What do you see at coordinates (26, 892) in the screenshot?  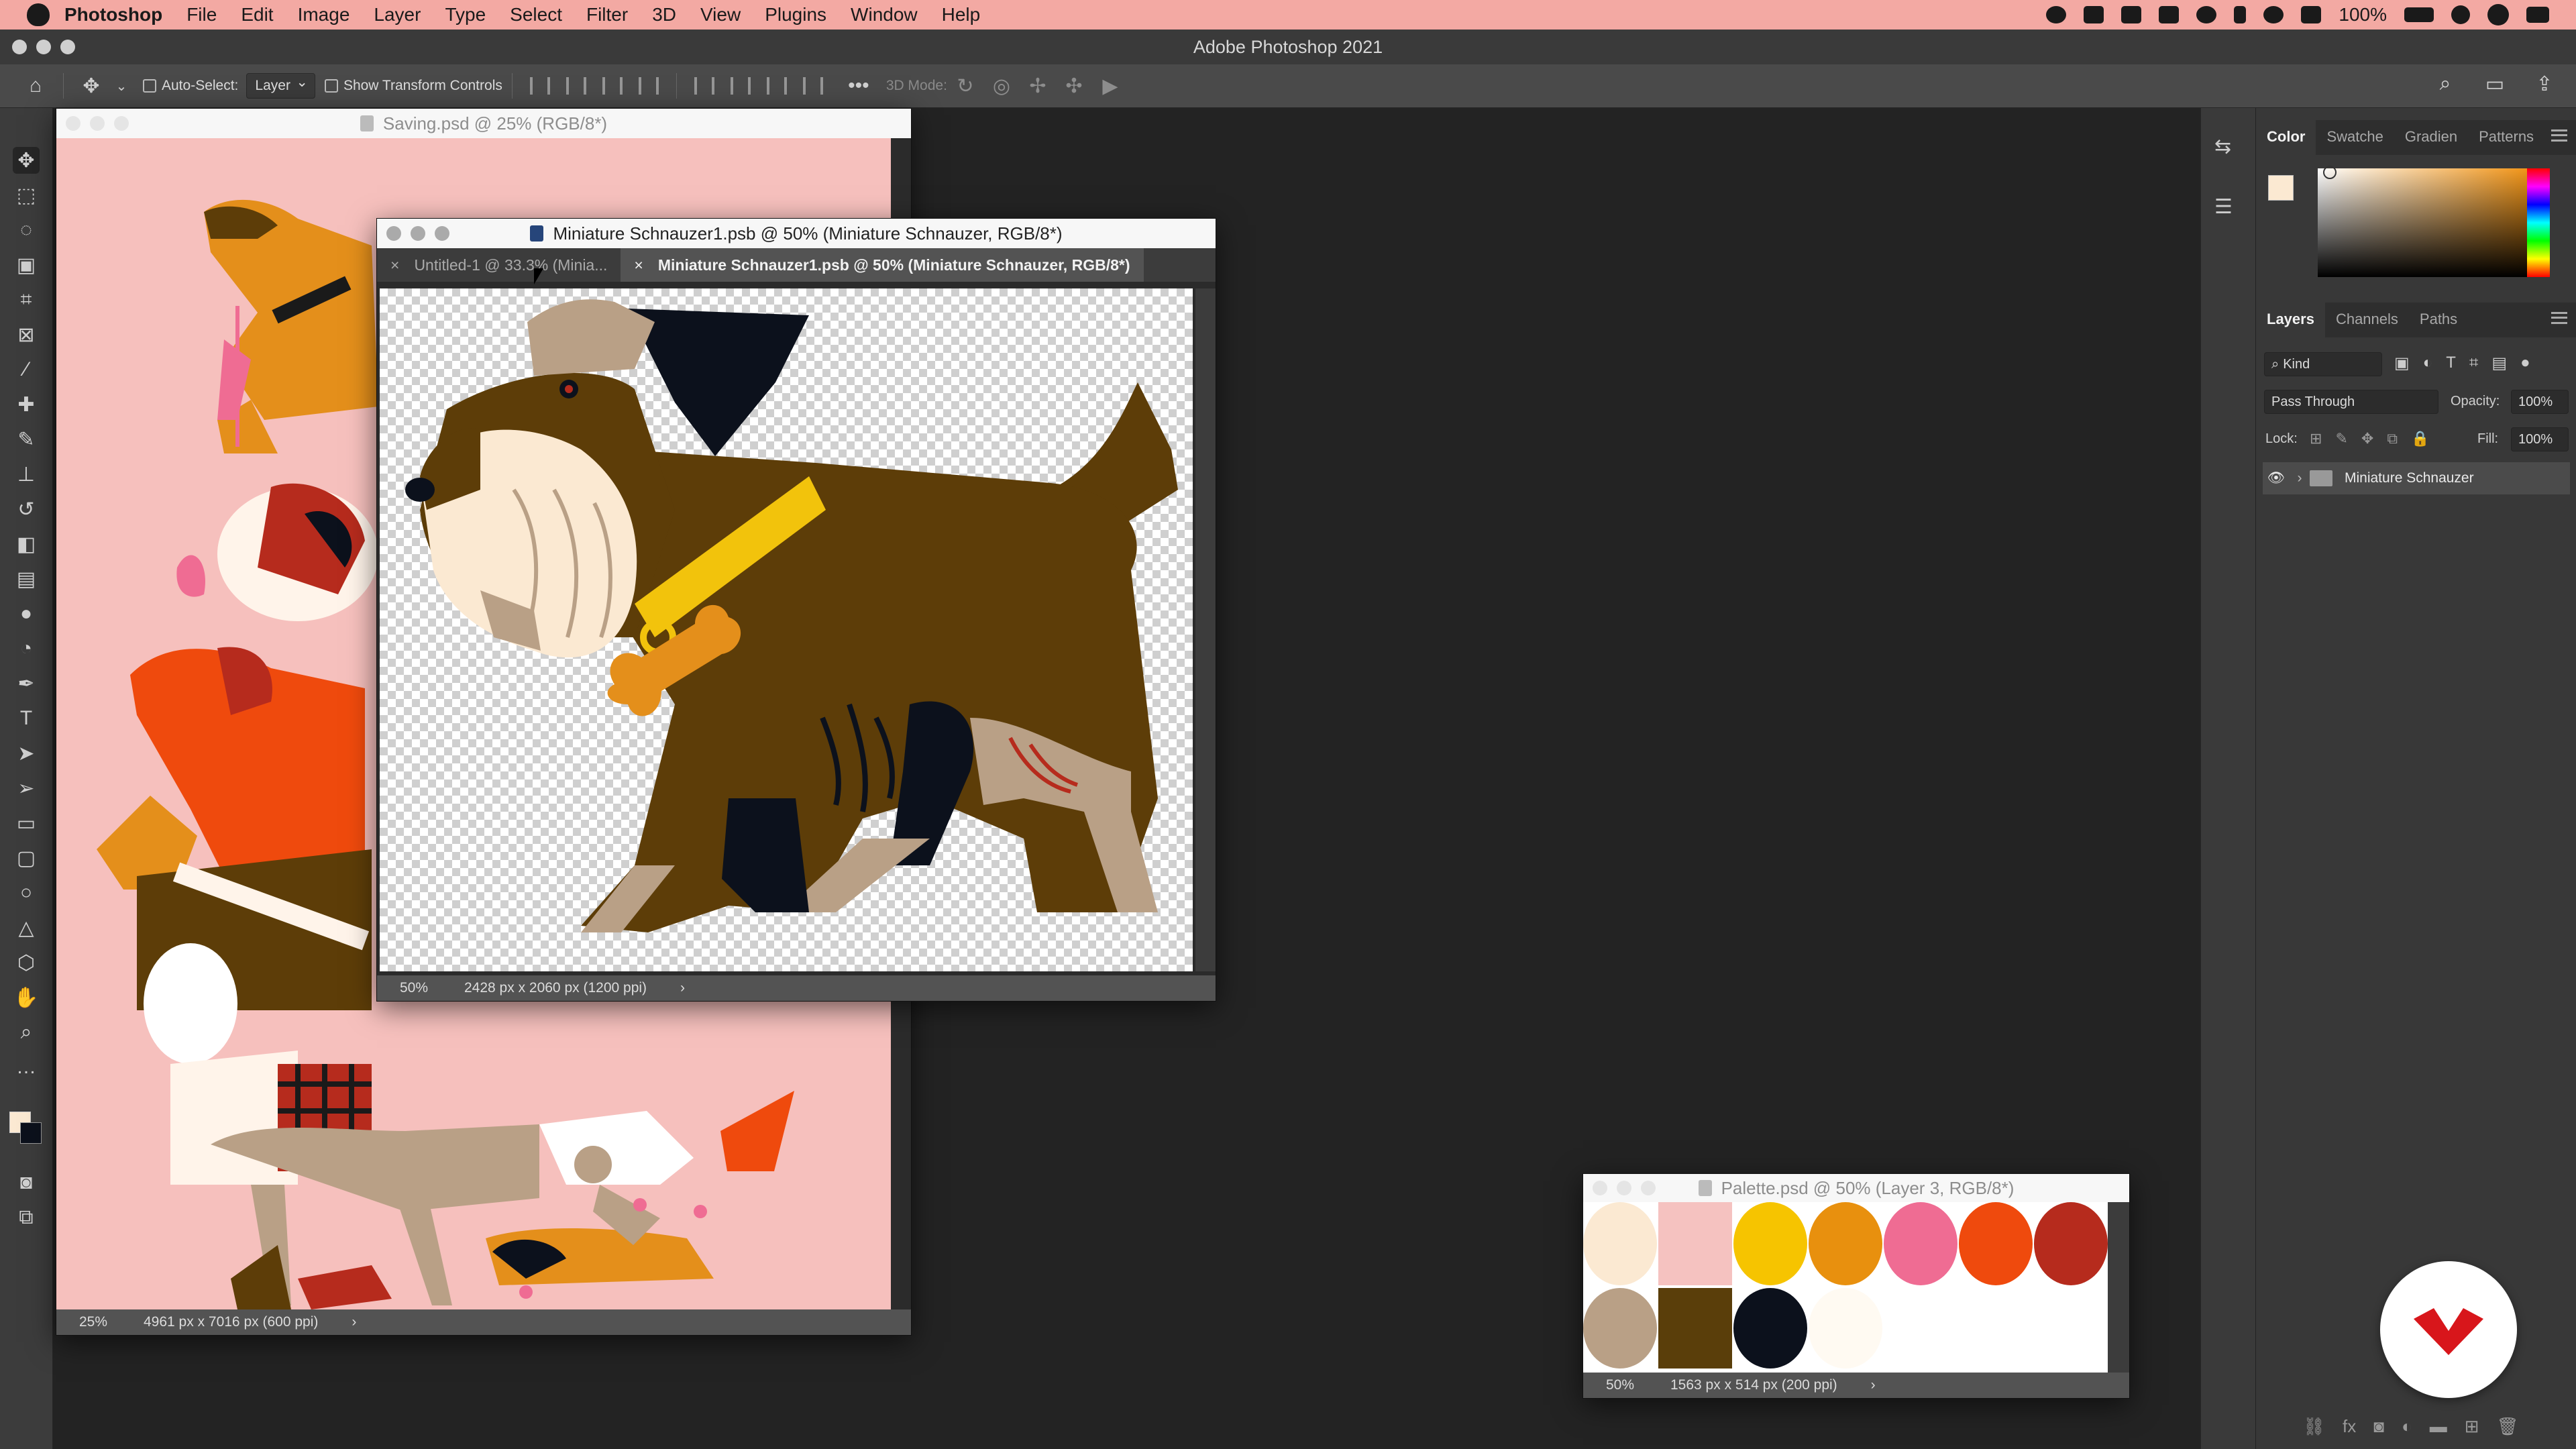 I see `ellipse-tool-icon: ○` at bounding box center [26, 892].